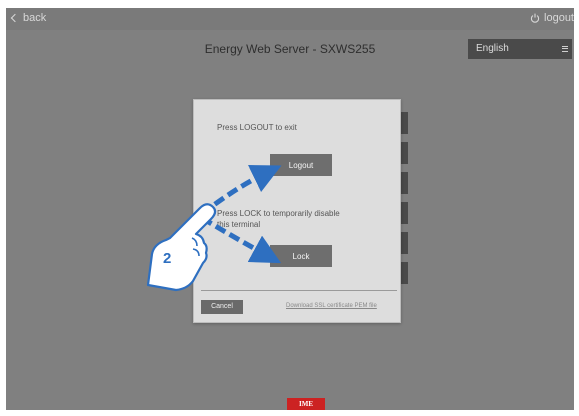 The image size is (579, 416). Describe the element at coordinates (299, 290) in the screenshot. I see `dialog-divider` at that location.